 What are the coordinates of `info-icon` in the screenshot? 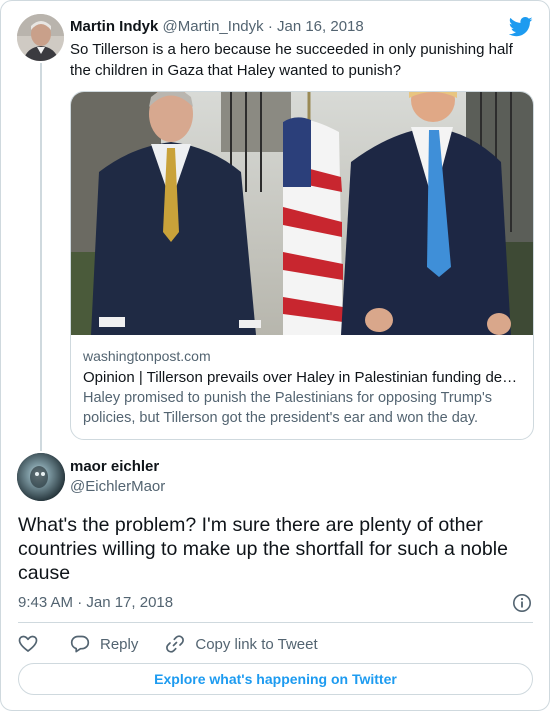 It's located at (522, 603).